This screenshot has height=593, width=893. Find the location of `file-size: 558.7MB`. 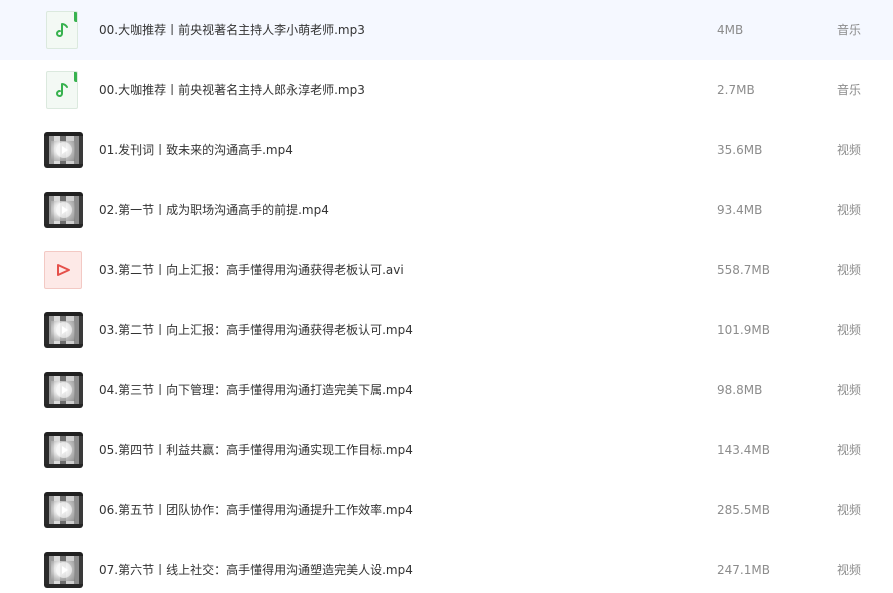

file-size: 558.7MB is located at coordinates (743, 270).